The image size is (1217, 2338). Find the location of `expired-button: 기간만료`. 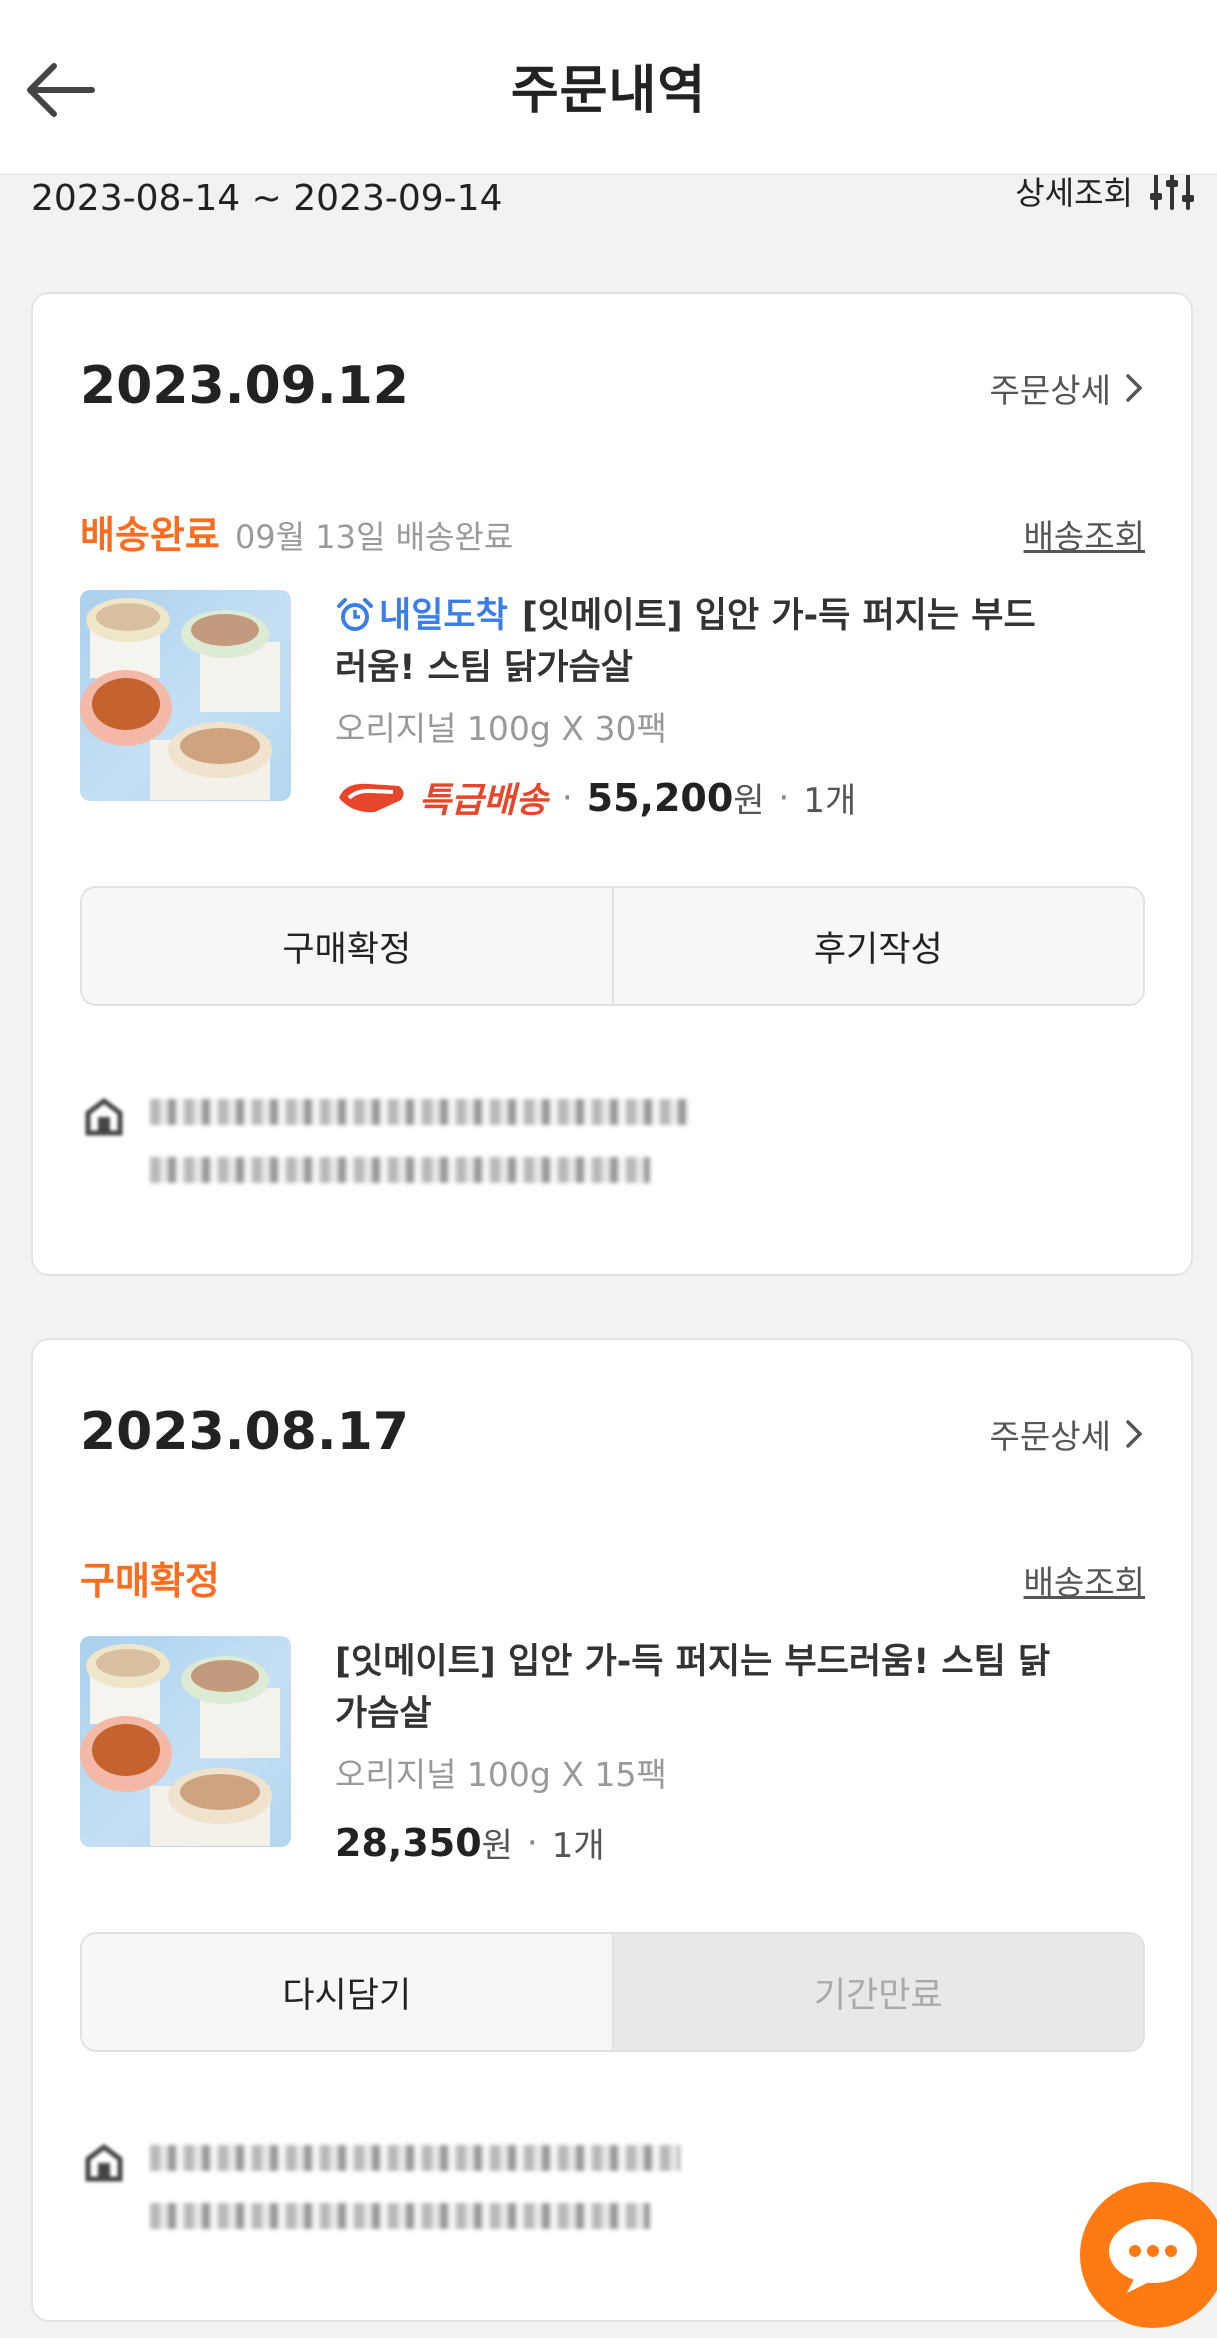

expired-button: 기간만료 is located at coordinates (877, 1992).